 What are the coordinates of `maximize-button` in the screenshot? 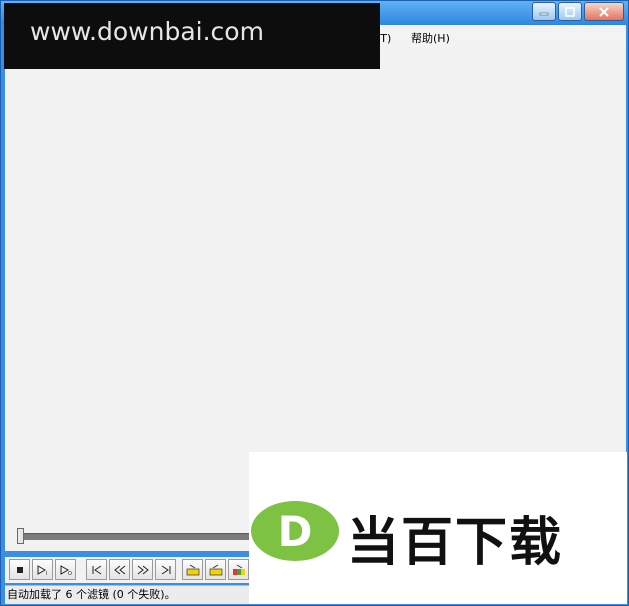 It's located at (570, 11).